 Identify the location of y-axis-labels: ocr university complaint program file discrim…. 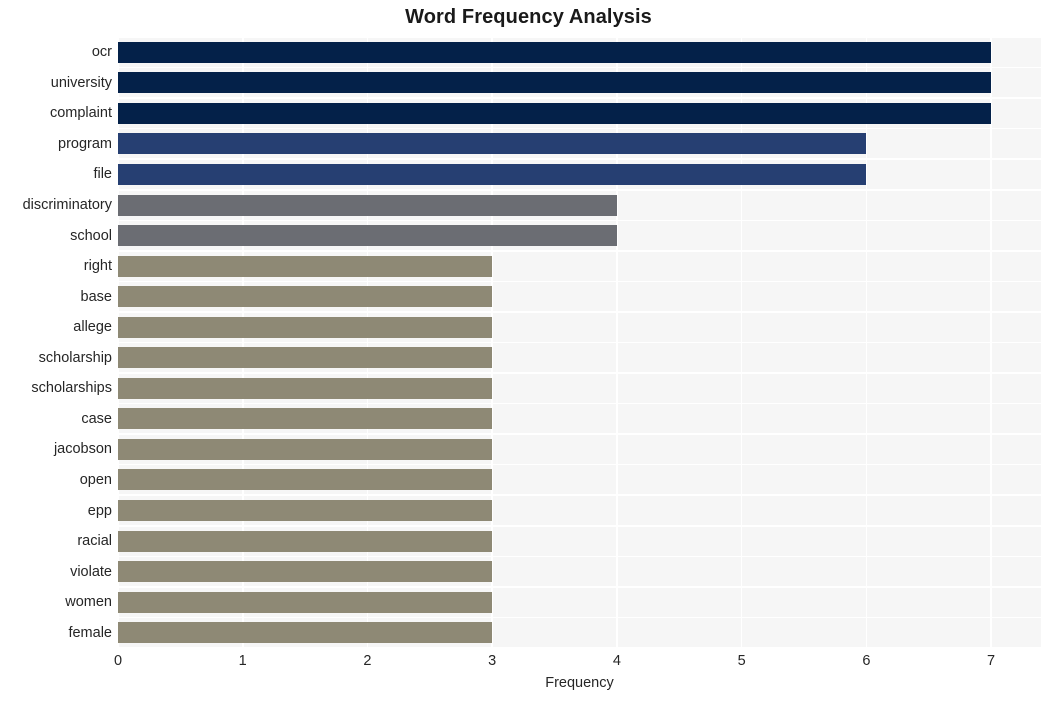
(56, 342).